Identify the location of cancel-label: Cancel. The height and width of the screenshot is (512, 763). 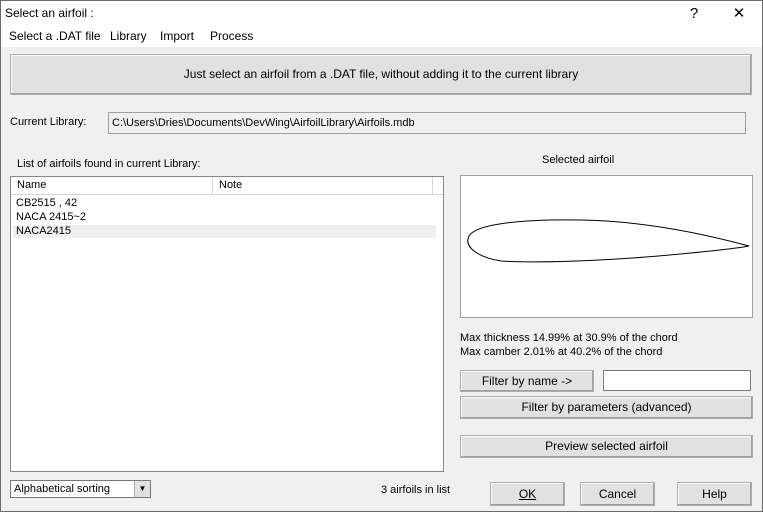
(617, 494).